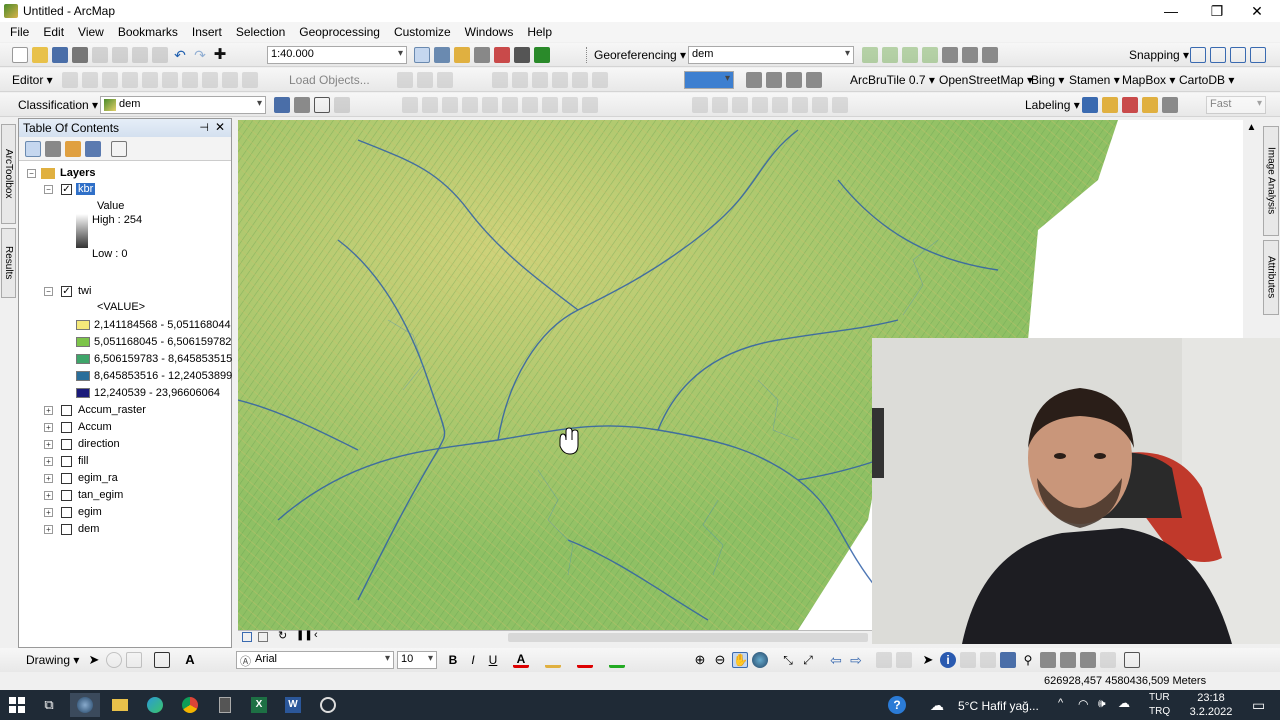  What do you see at coordinates (986, 80) in the screenshot?
I see `openstreetmap-menu: OpenStreetMap ▾` at bounding box center [986, 80].